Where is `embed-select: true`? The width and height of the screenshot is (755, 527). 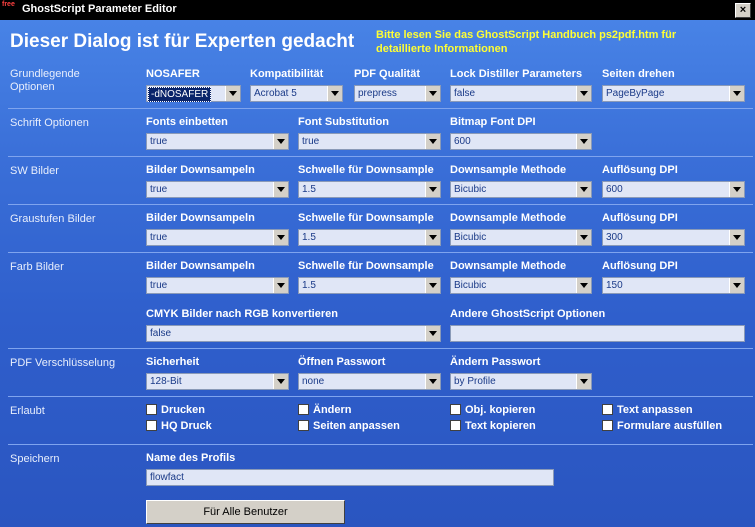 embed-select: true is located at coordinates (217, 141).